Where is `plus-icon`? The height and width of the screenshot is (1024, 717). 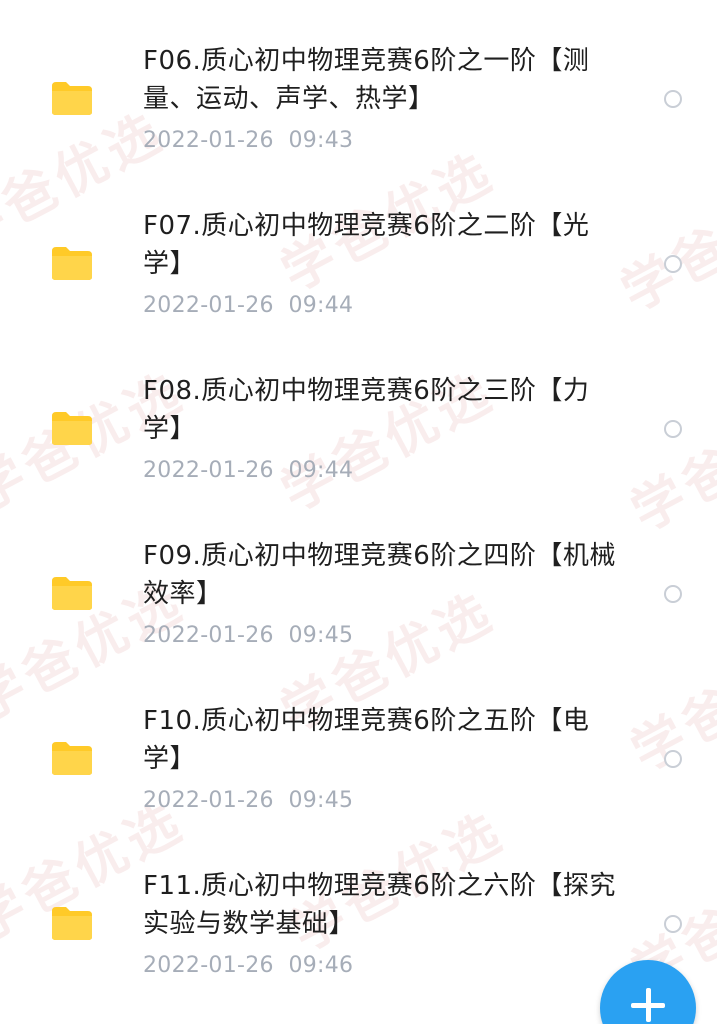
plus-icon is located at coordinates (648, 1005).